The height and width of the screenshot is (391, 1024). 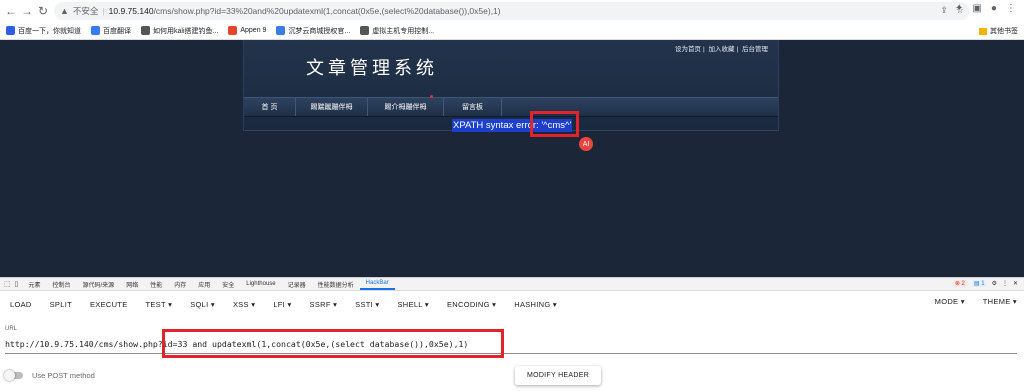 What do you see at coordinates (983, 31) in the screenshot?
I see `folder-icon` at bounding box center [983, 31].